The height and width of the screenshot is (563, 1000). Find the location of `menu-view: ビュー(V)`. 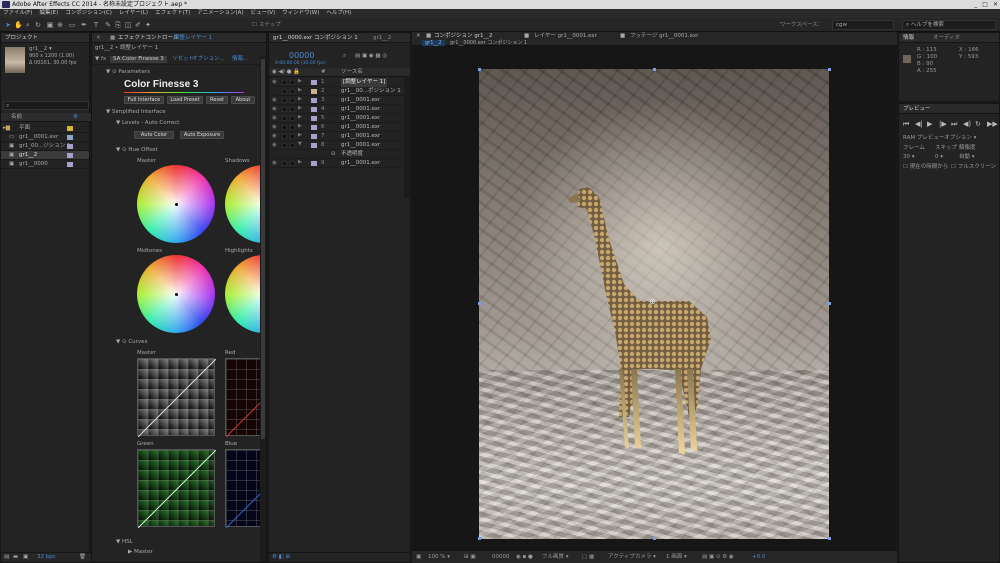

menu-view: ビュー(V) is located at coordinates (263, 13).